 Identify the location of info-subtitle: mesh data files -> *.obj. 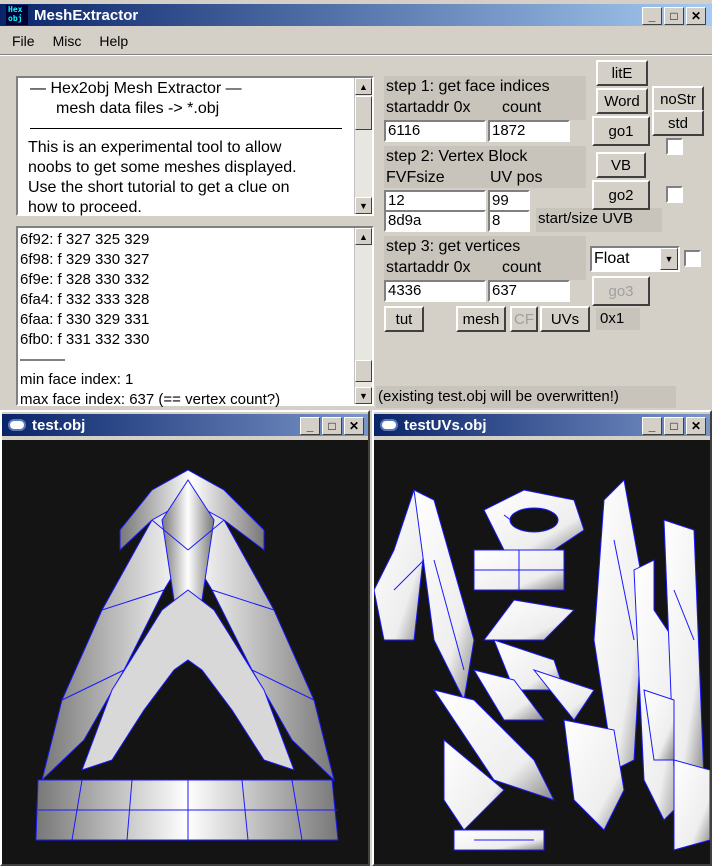
(138, 108).